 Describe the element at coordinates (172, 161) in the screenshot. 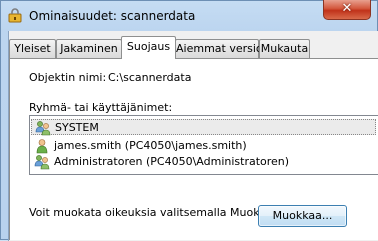

I see `principal-name: Administratoren (PC4050\Administratoren)` at that location.